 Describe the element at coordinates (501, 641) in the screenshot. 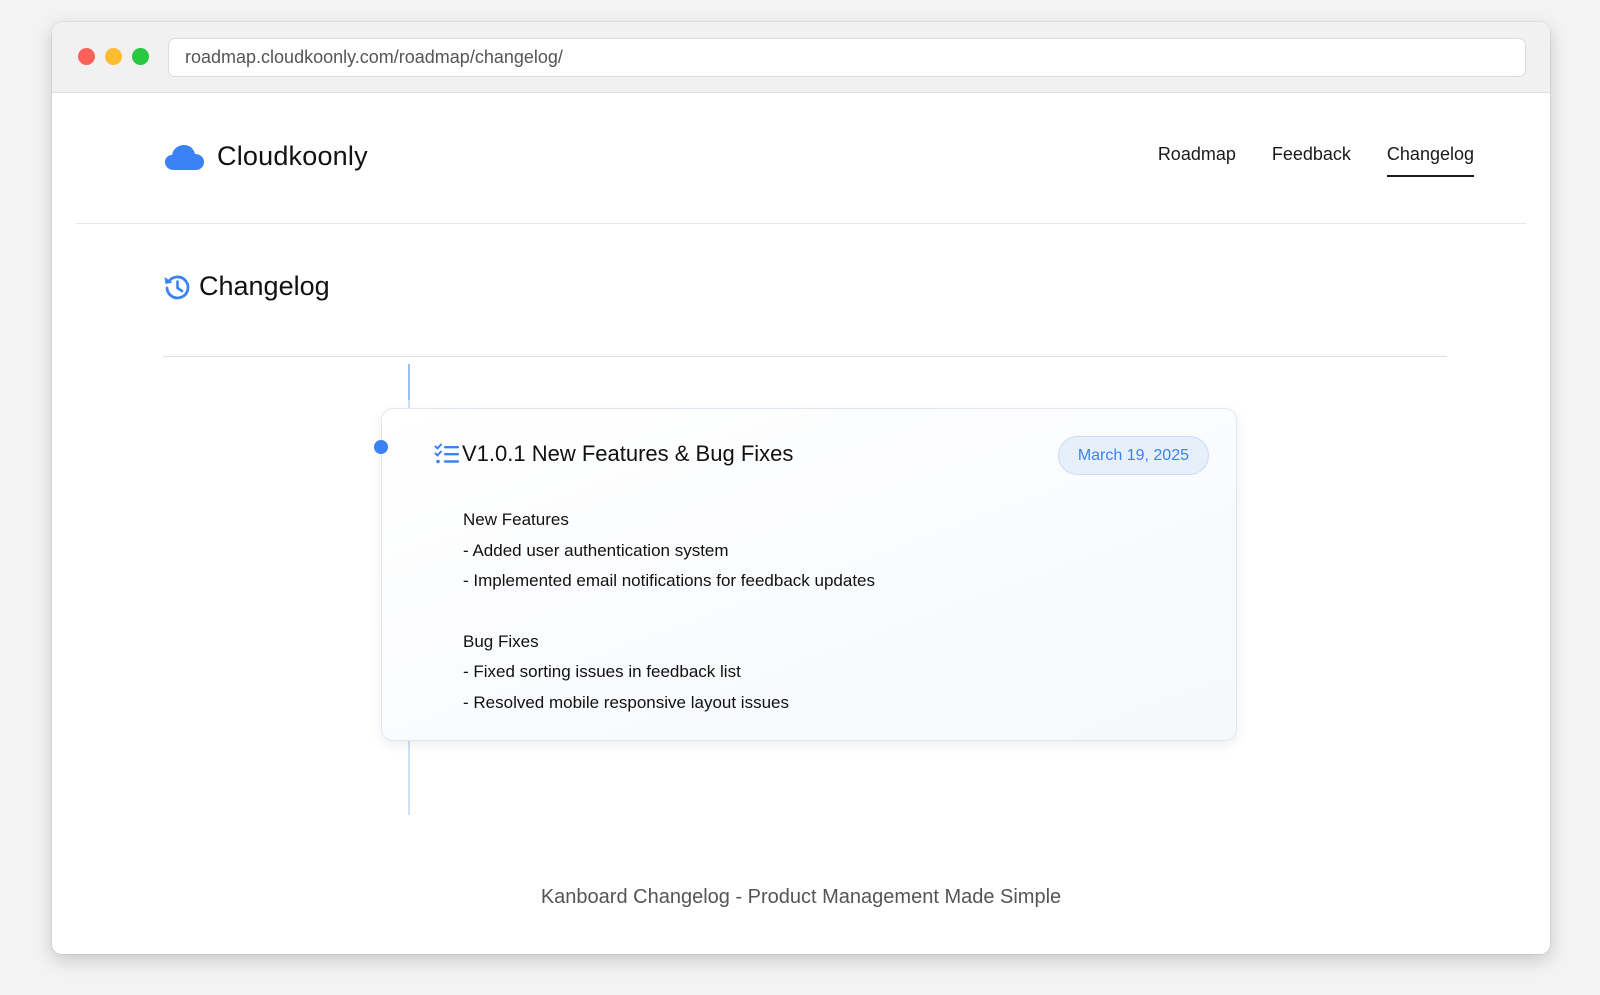

I see `section-heading: Bug Fixes` at that location.